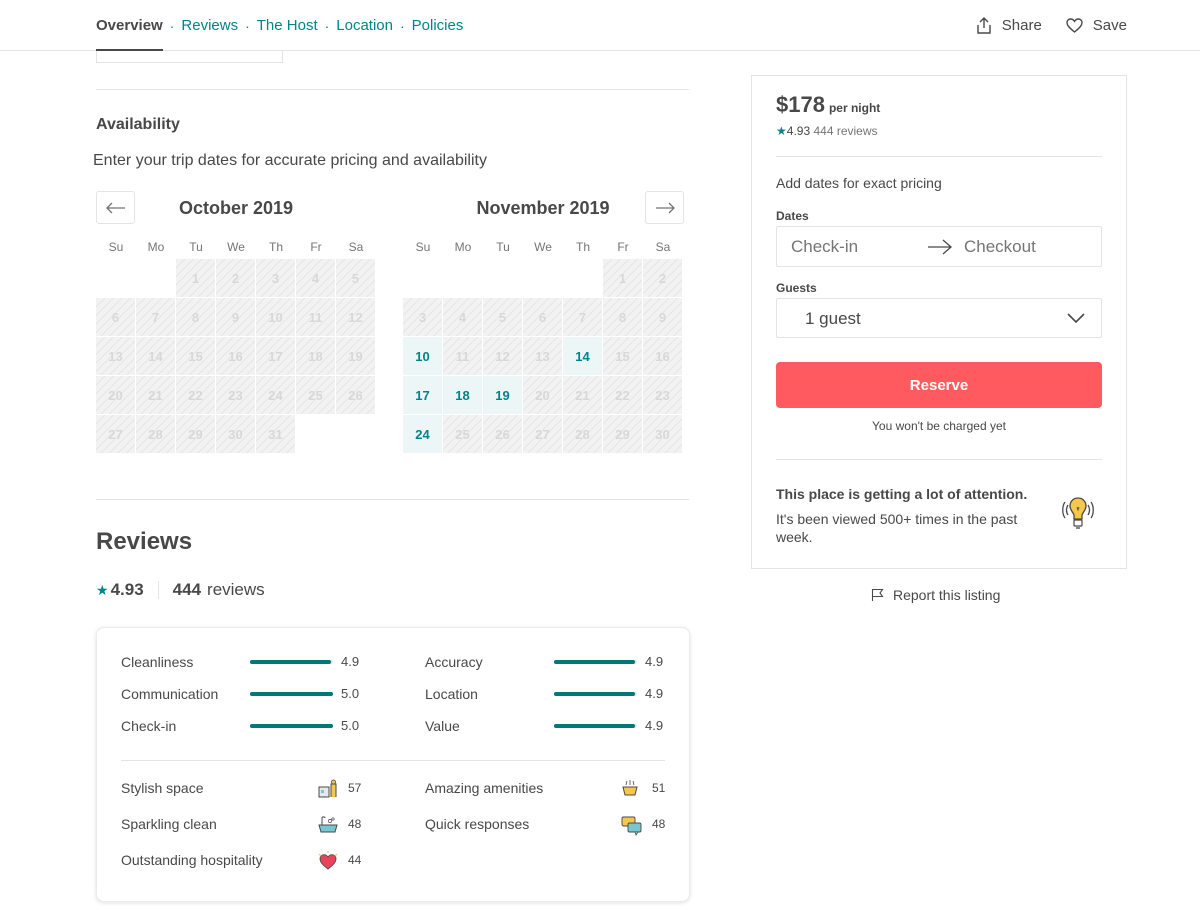 This screenshot has height=917, width=1200. What do you see at coordinates (149, 726) in the screenshot?
I see `category-label: Check-in` at bounding box center [149, 726].